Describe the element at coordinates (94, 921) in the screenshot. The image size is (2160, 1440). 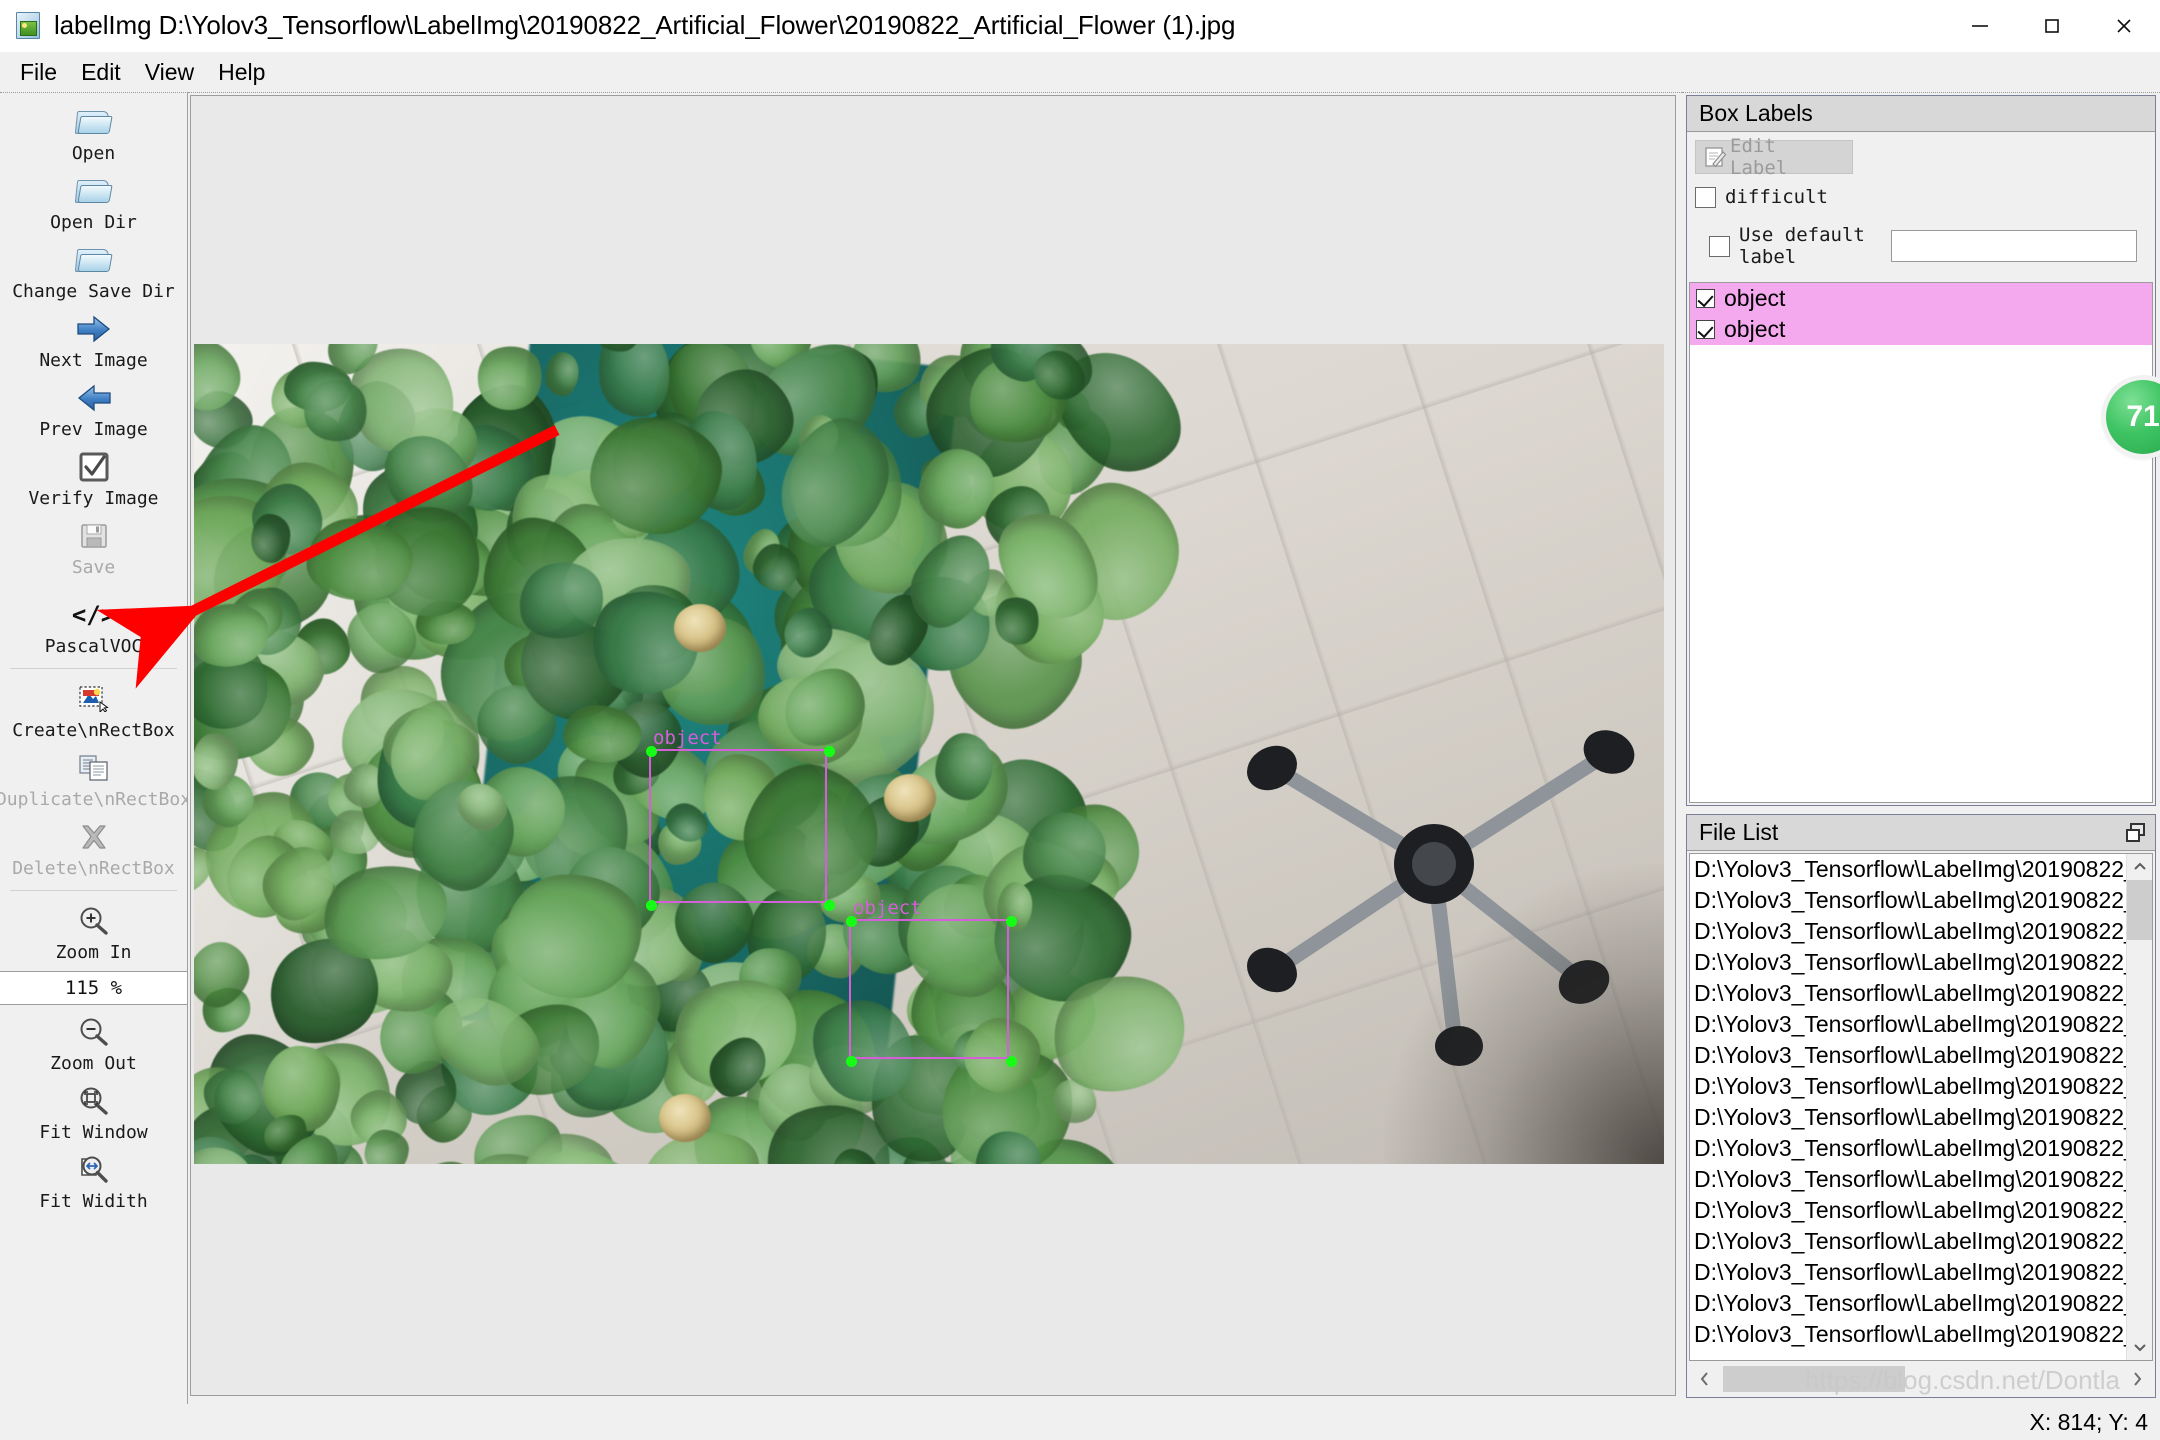
I see `zoom-in-icon` at that location.